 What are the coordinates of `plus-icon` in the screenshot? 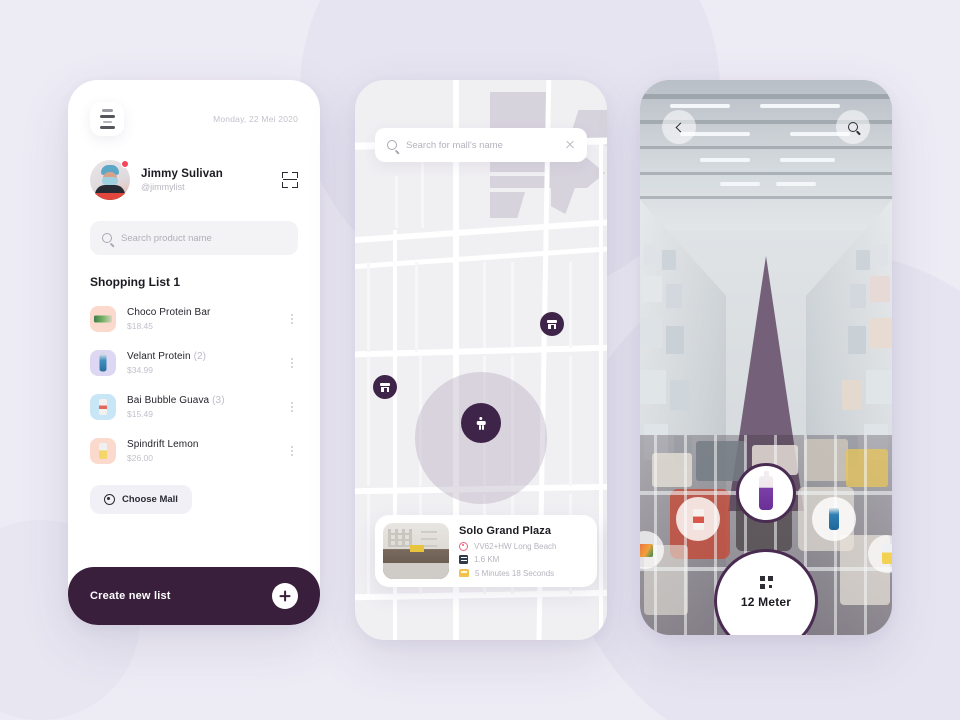 It's located at (285, 596).